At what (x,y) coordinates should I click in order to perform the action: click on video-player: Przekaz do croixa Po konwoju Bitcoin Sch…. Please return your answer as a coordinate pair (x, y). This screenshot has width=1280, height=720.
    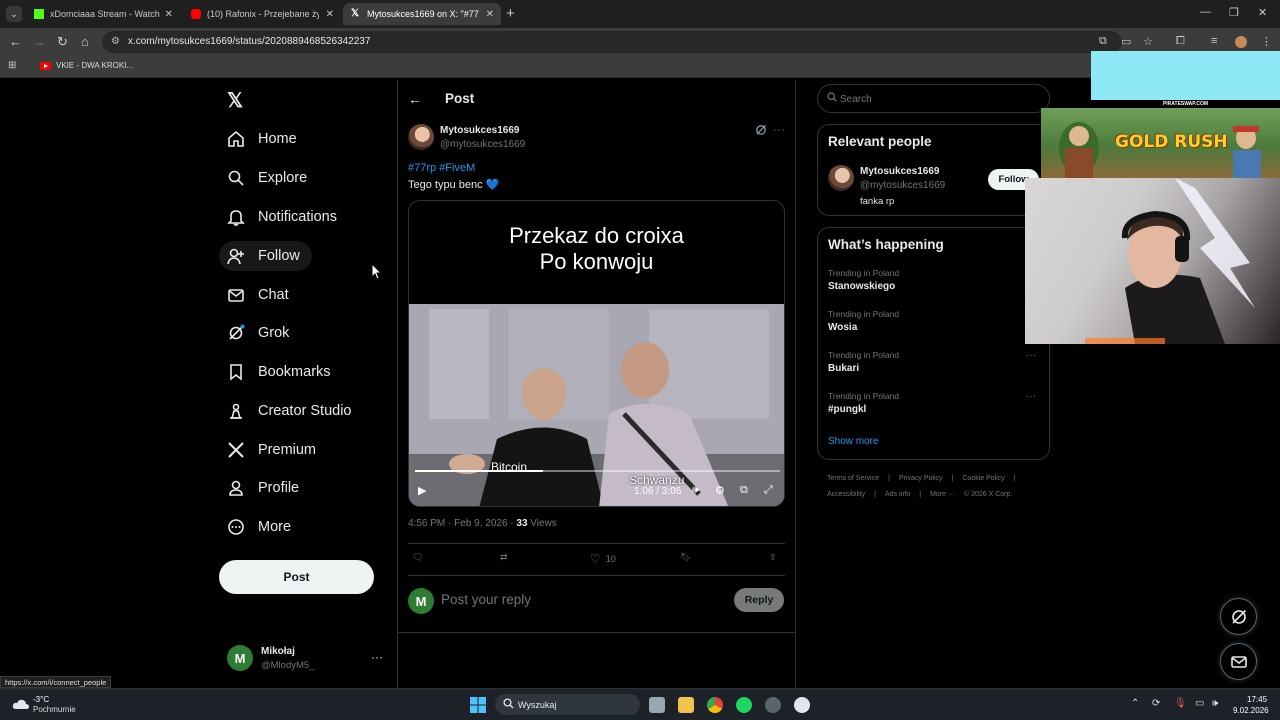
    Looking at the image, I should click on (596, 353).